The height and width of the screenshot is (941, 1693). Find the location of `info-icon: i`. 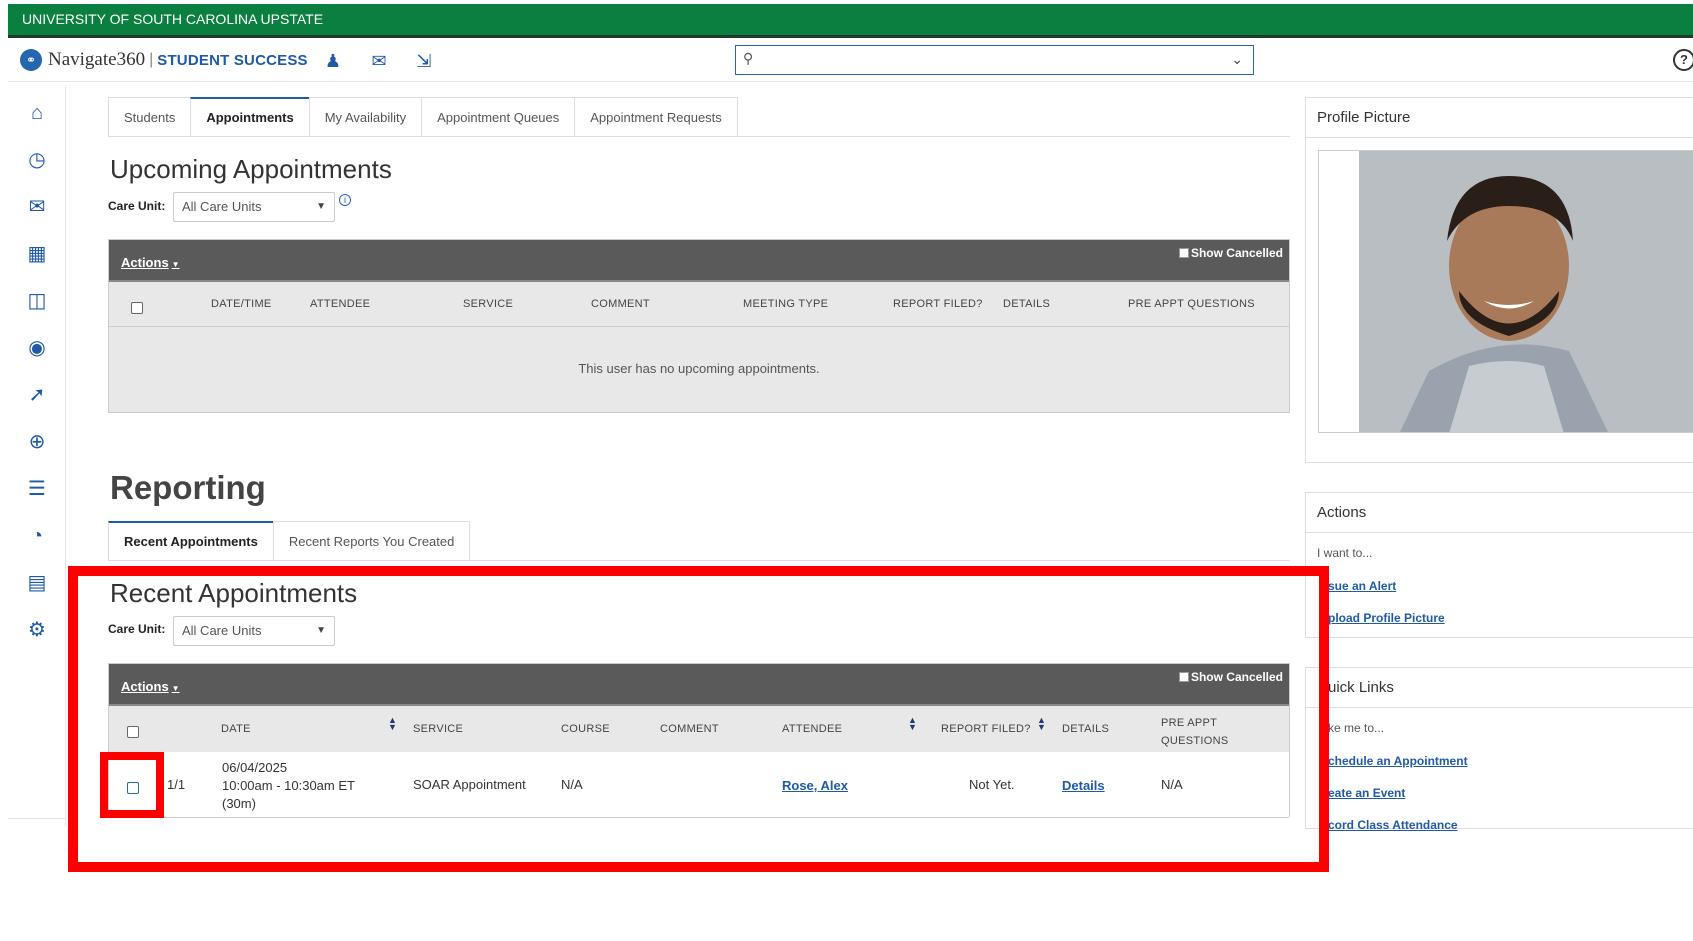

info-icon: i is located at coordinates (345, 200).